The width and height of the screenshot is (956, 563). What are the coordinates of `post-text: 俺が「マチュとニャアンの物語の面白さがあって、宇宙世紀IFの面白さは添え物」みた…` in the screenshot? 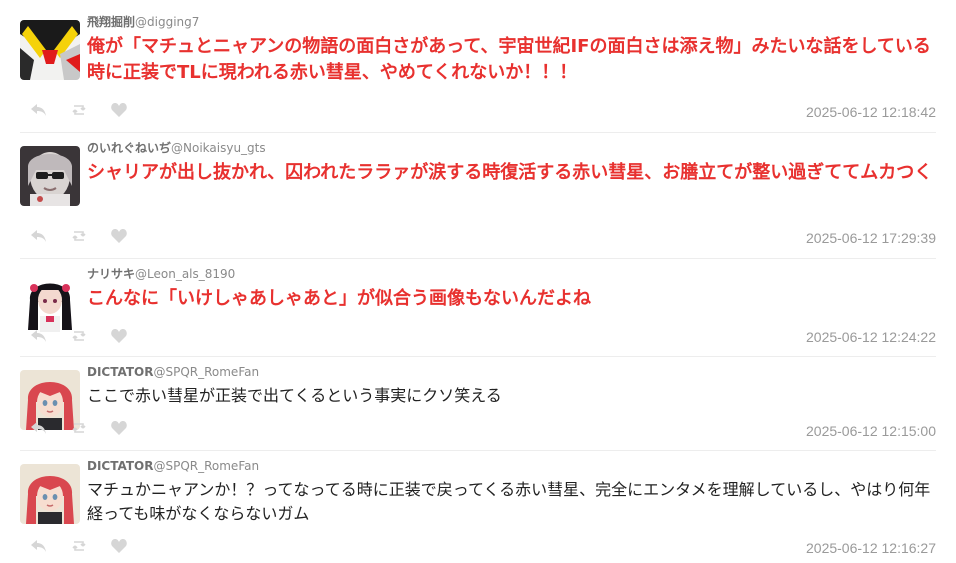 It's located at (509, 59).